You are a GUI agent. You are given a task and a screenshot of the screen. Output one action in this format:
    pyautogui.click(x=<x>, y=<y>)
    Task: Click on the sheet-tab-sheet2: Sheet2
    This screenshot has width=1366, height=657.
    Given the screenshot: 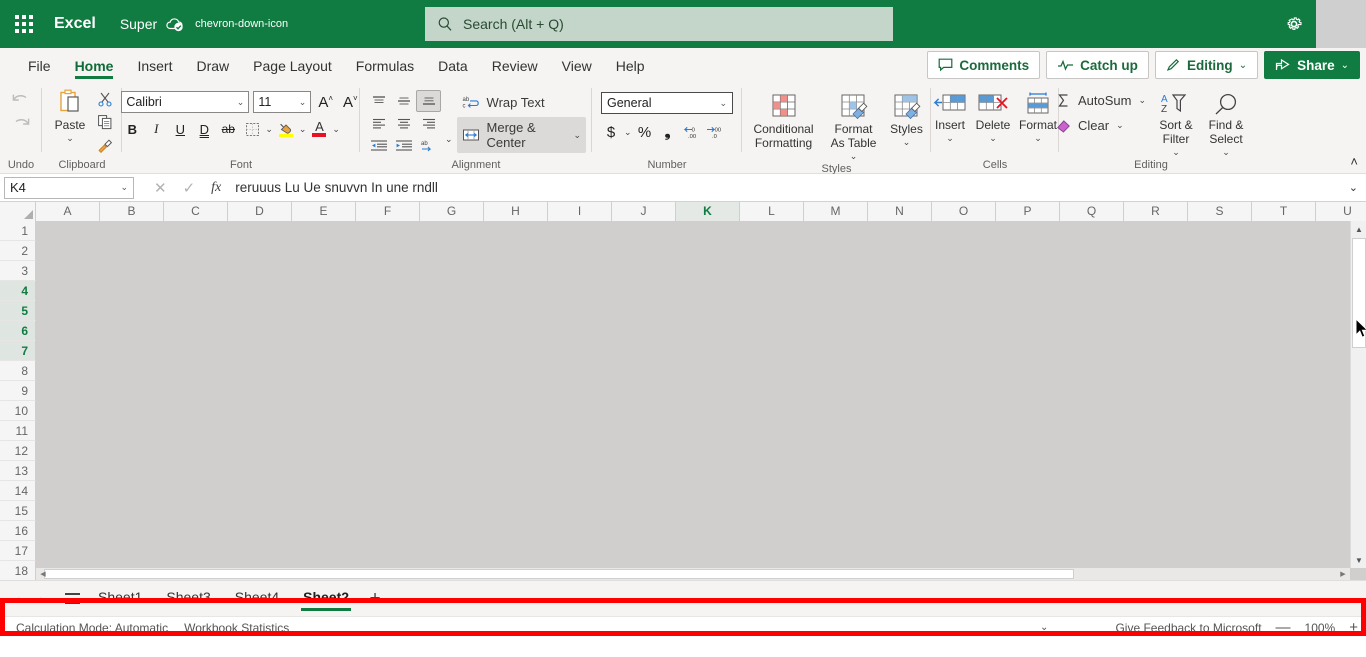 What is the action you would take?
    pyautogui.click(x=326, y=598)
    